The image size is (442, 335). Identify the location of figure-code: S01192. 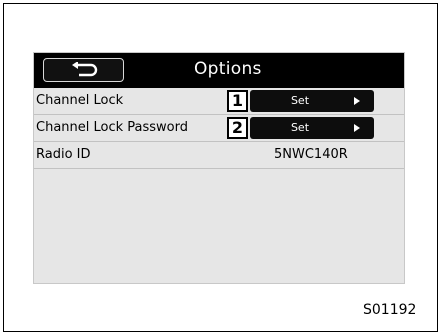
(390, 310).